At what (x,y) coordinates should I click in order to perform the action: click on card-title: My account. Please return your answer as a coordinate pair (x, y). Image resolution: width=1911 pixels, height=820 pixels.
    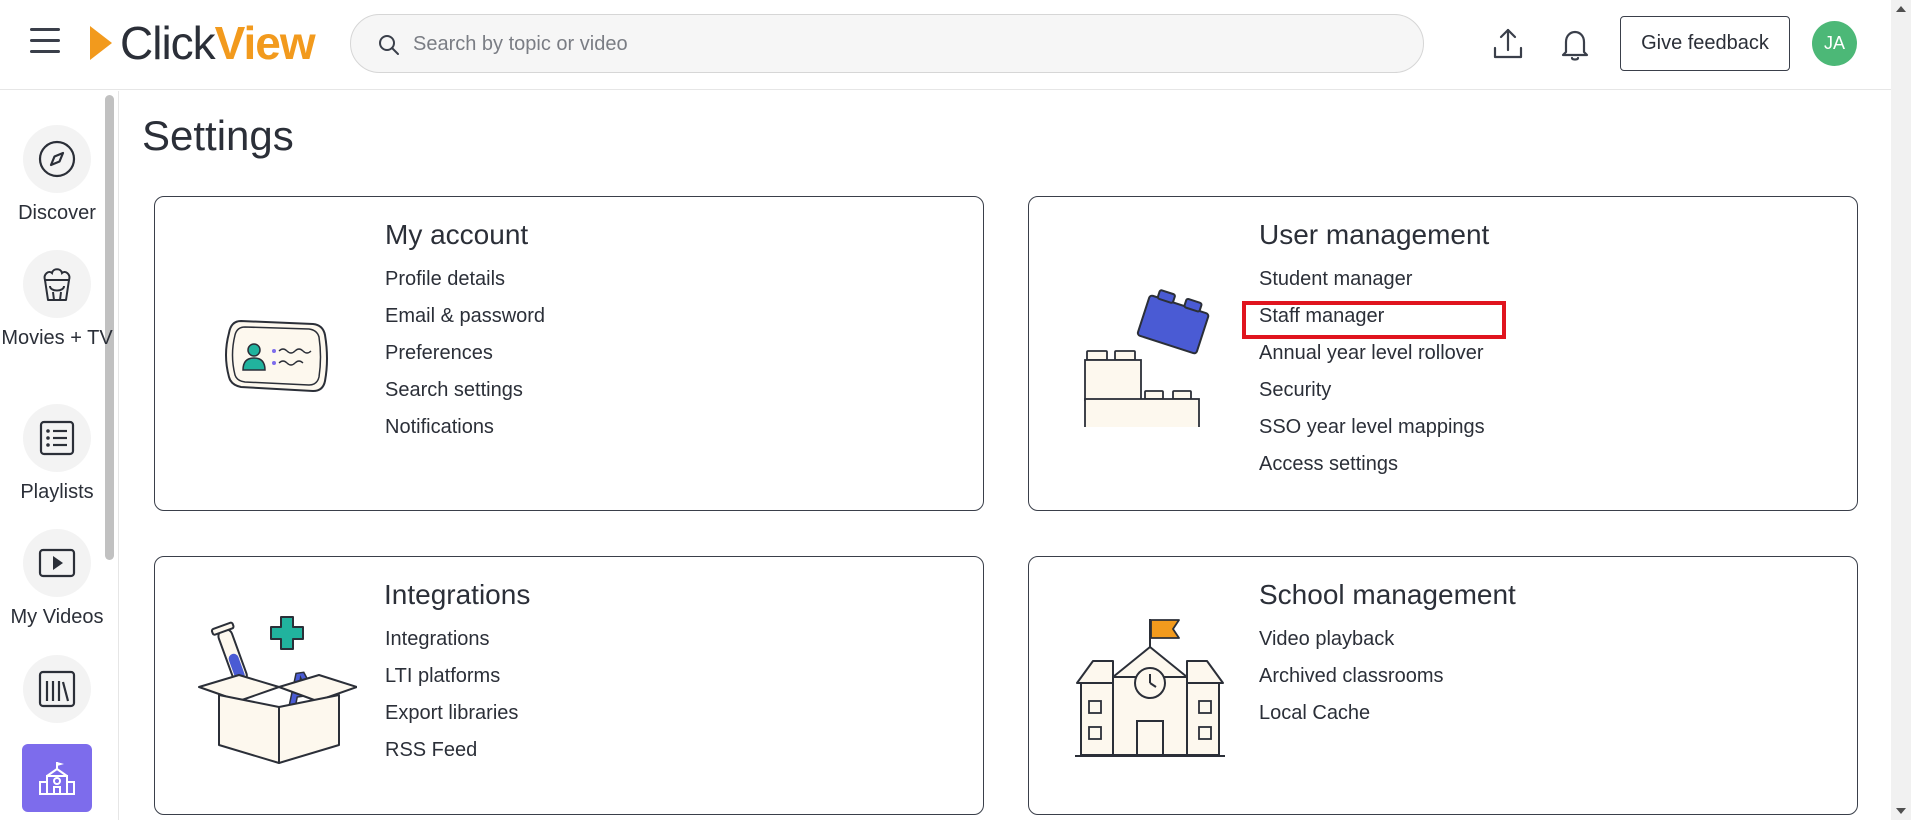
    Looking at the image, I should click on (457, 234).